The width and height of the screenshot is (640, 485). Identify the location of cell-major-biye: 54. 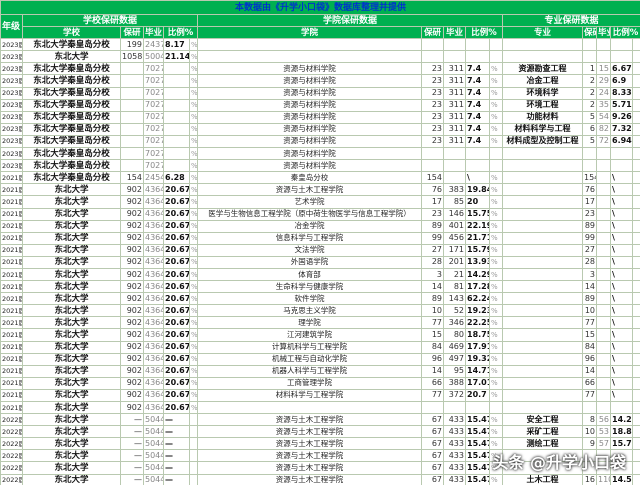
(603, 117).